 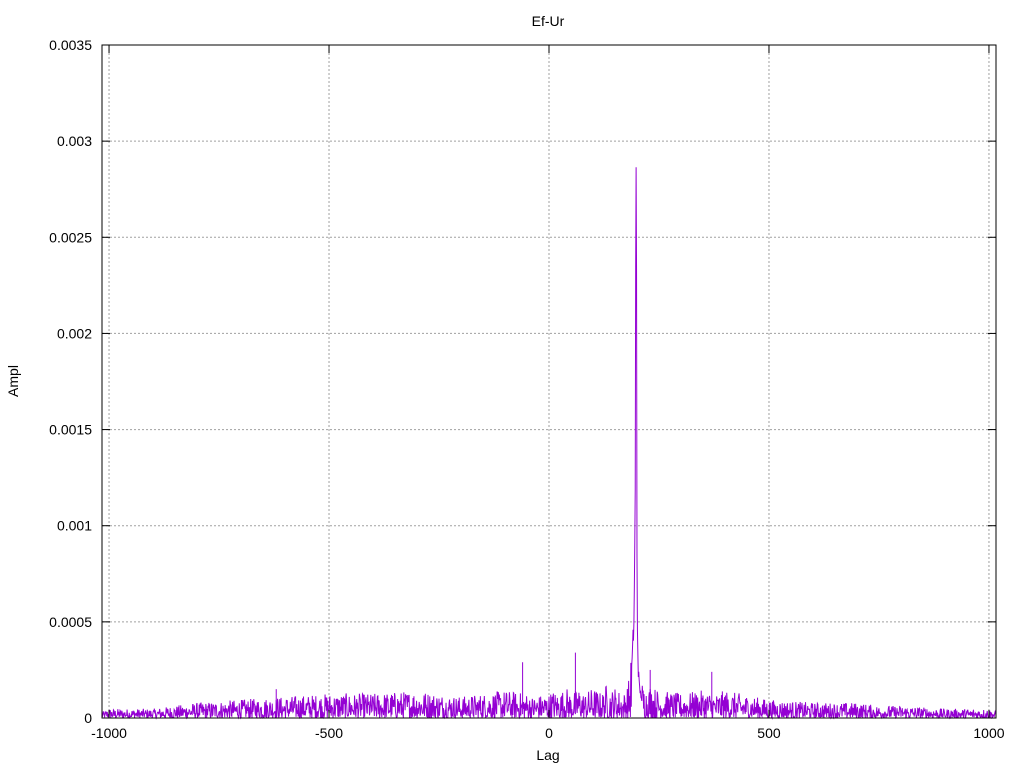 What do you see at coordinates (74, 333) in the screenshot?
I see `y-tick-label: 0.002` at bounding box center [74, 333].